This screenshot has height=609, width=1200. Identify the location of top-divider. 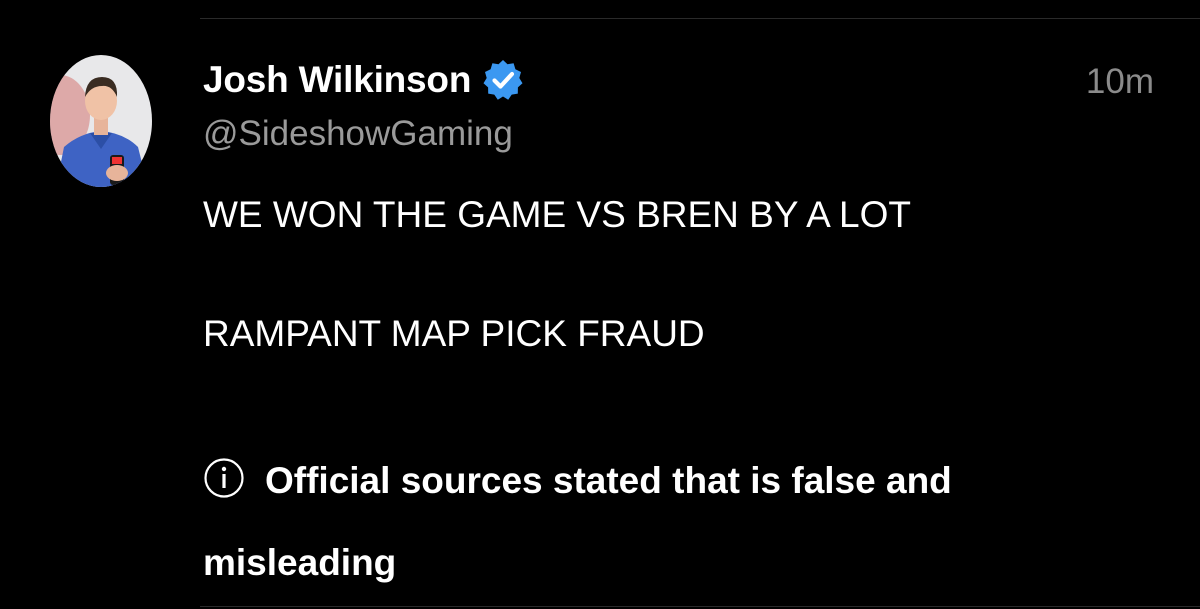
(700, 18).